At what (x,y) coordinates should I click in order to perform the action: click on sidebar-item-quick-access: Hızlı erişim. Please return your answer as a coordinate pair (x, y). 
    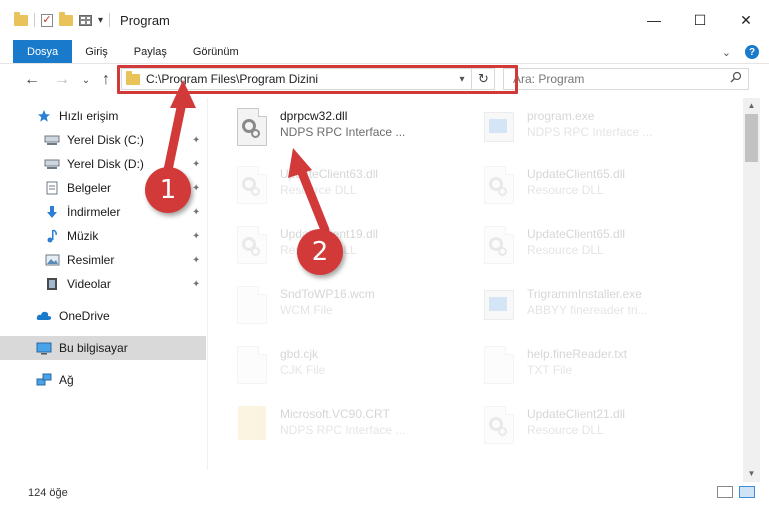
    Looking at the image, I should click on (103, 116).